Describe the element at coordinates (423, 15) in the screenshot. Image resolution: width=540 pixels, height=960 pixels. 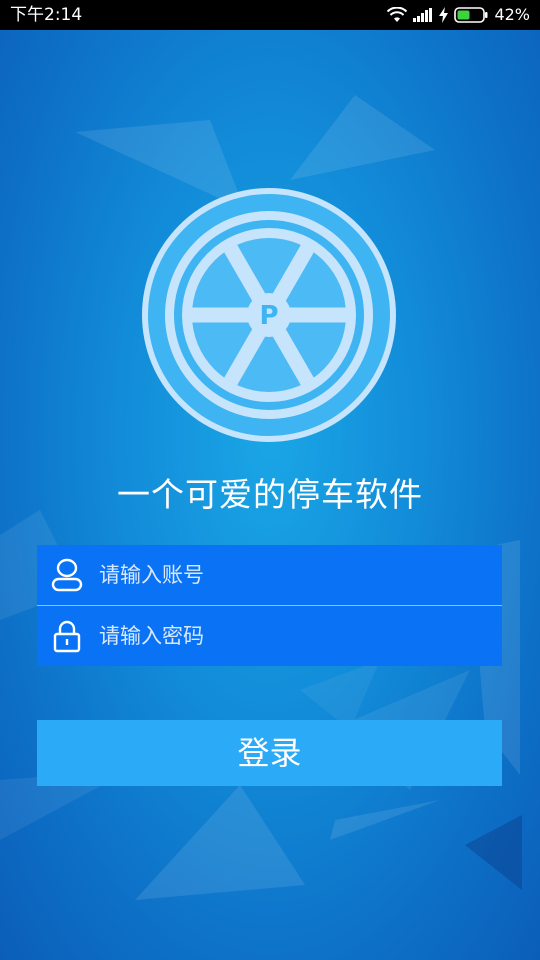
I see `signal-icon` at that location.